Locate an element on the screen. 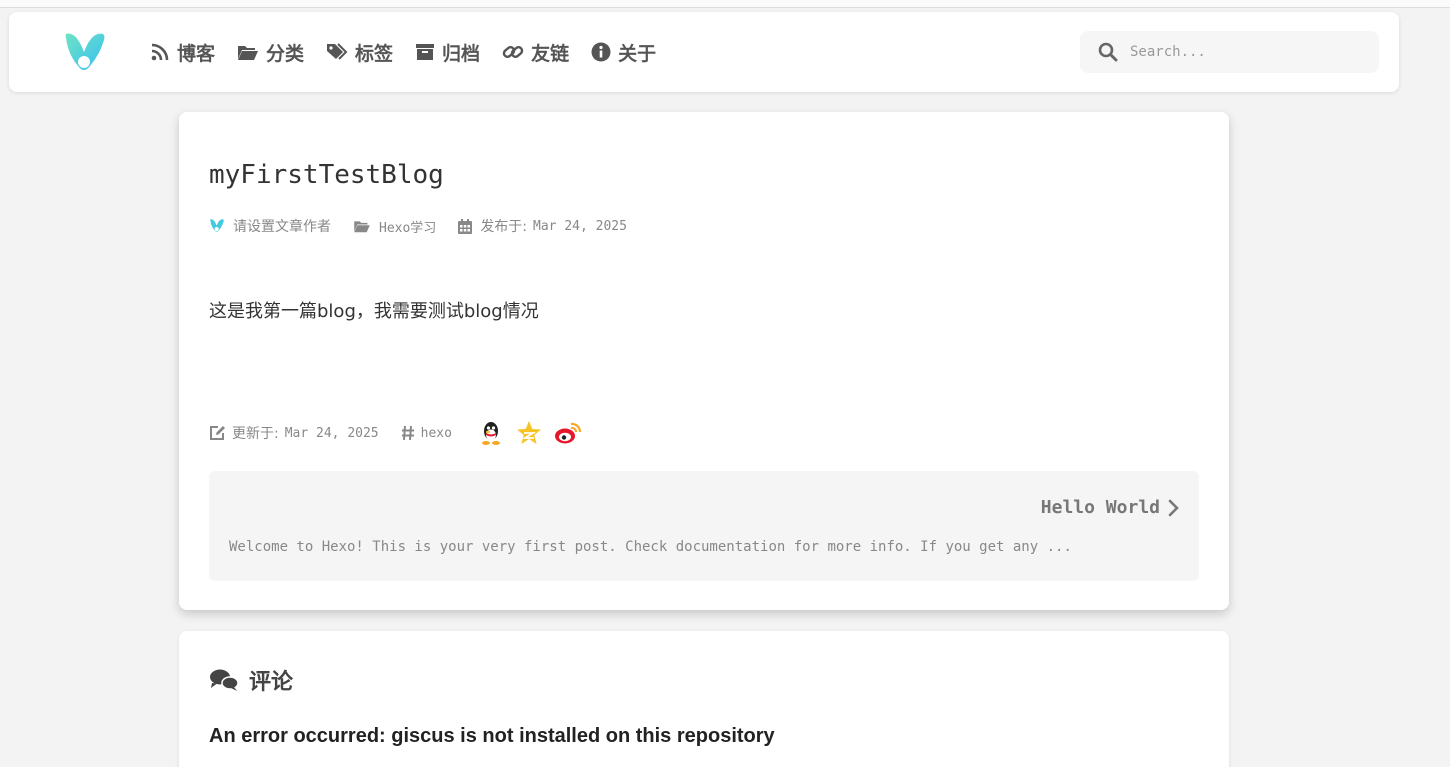  next-post-link: Hello World is located at coordinates (1110, 507).